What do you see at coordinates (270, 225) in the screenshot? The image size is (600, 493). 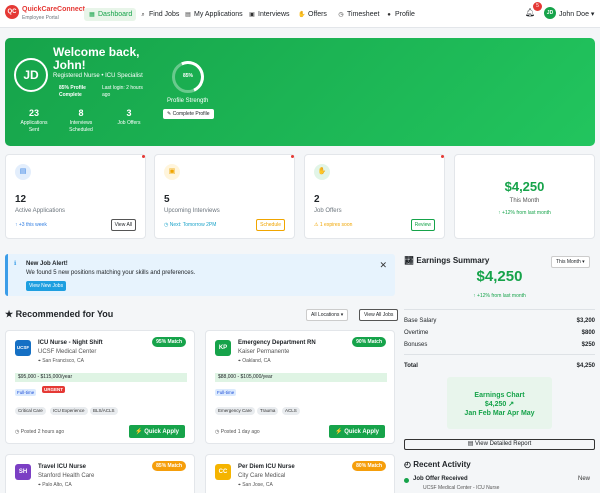 I see `schedule-button: Schedule` at bounding box center [270, 225].